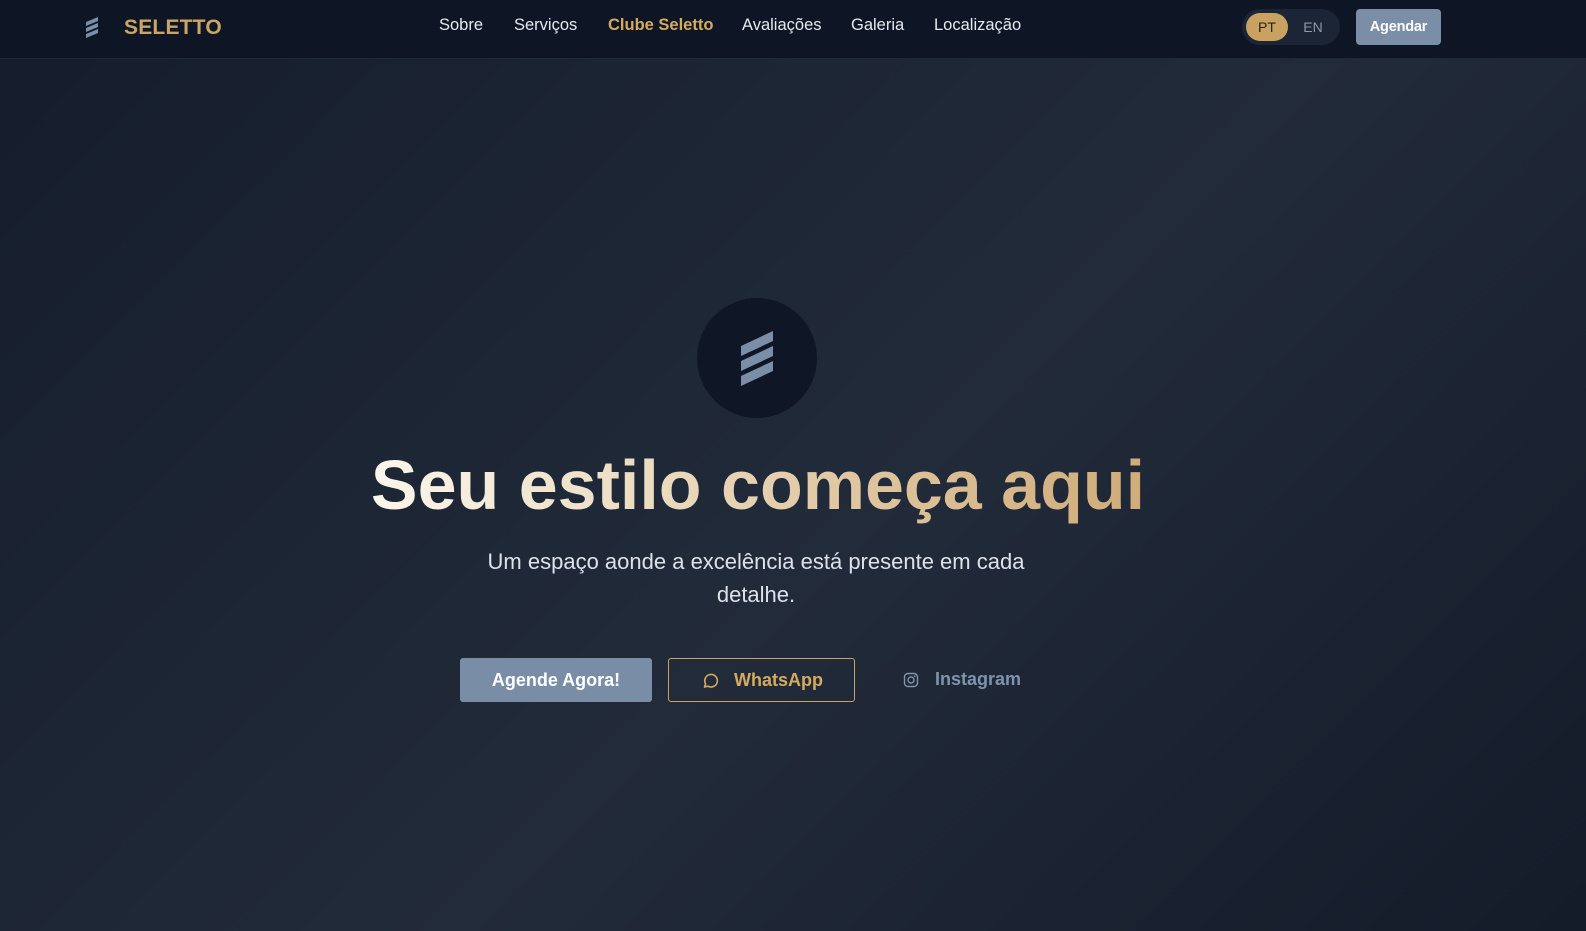 This screenshot has width=1586, height=931. What do you see at coordinates (778, 680) in the screenshot?
I see `whatsapp-button-label: WhatsApp` at bounding box center [778, 680].